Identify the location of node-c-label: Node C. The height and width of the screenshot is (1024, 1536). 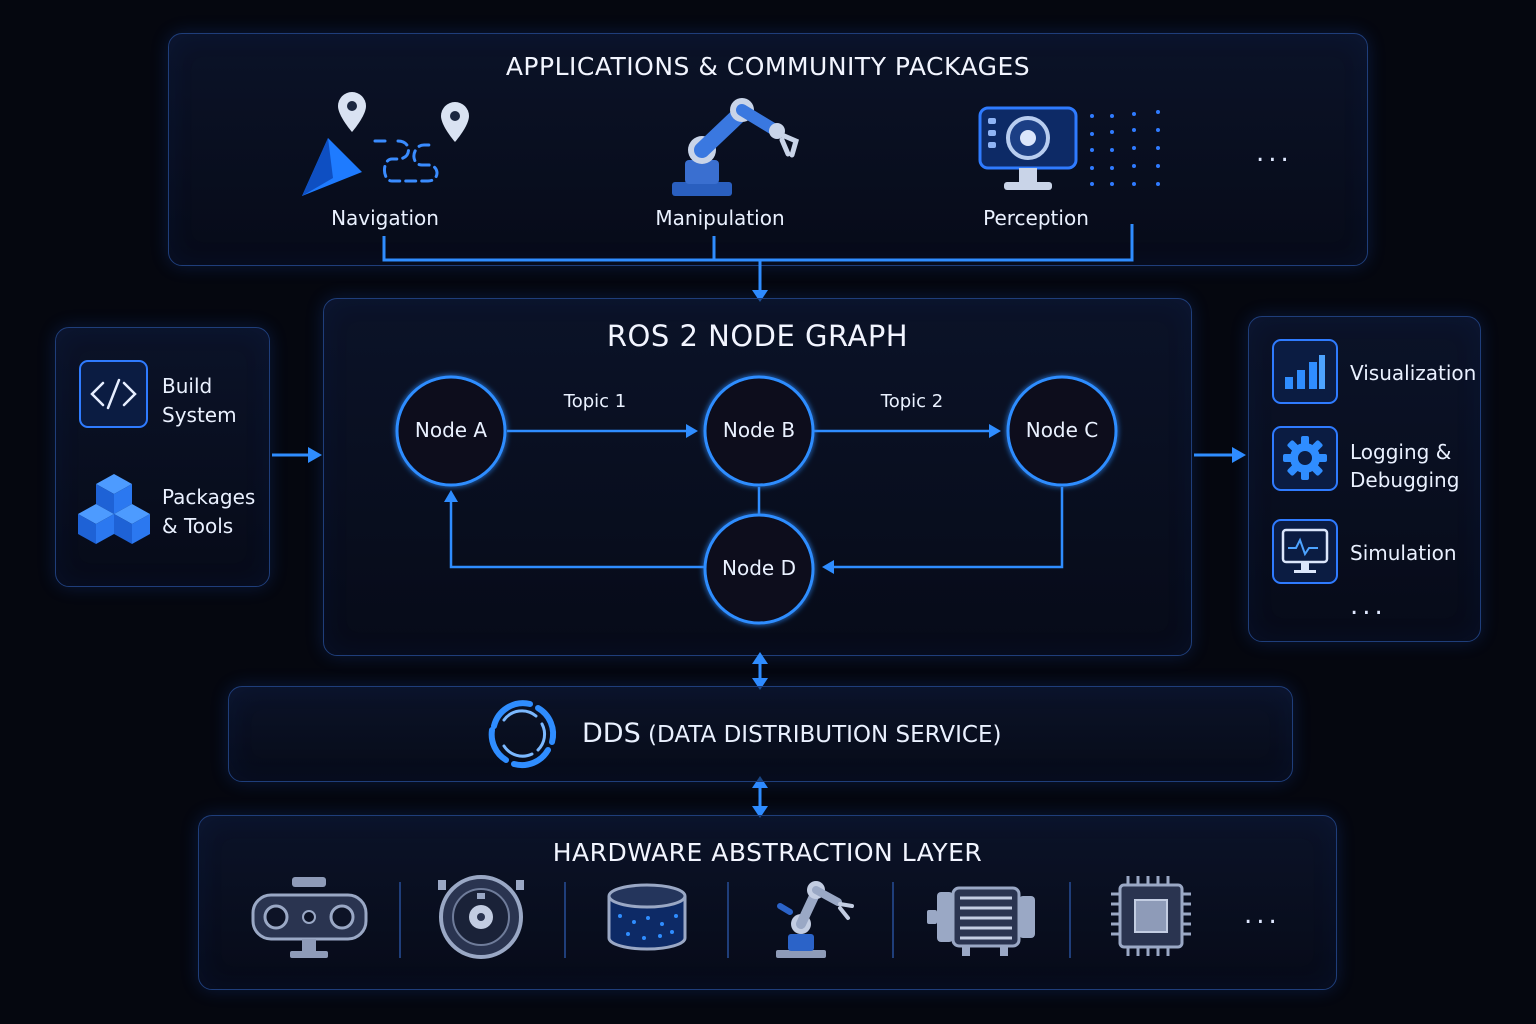
(1062, 430).